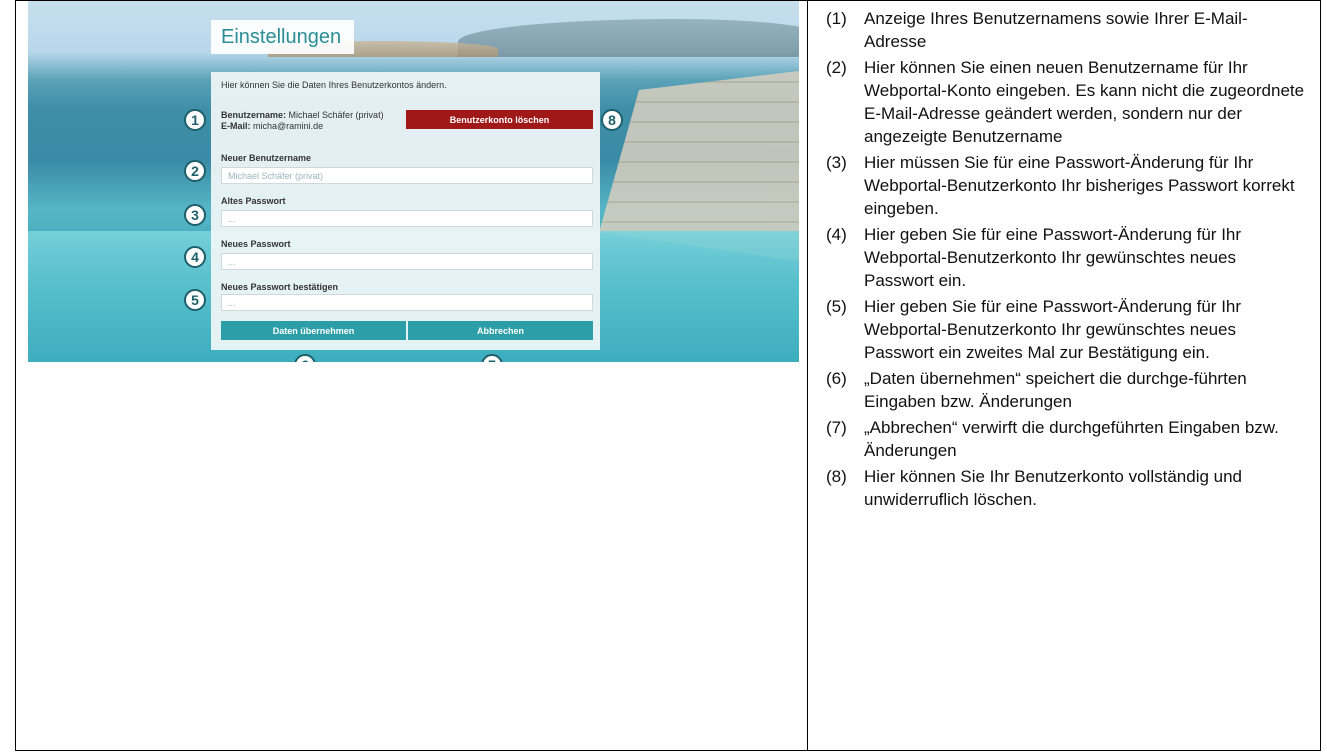 Image resolution: width=1327 pixels, height=755 pixels. Describe the element at coordinates (280, 287) in the screenshot. I see `confirm-password-label: Neues Passwort bestätigen` at that location.